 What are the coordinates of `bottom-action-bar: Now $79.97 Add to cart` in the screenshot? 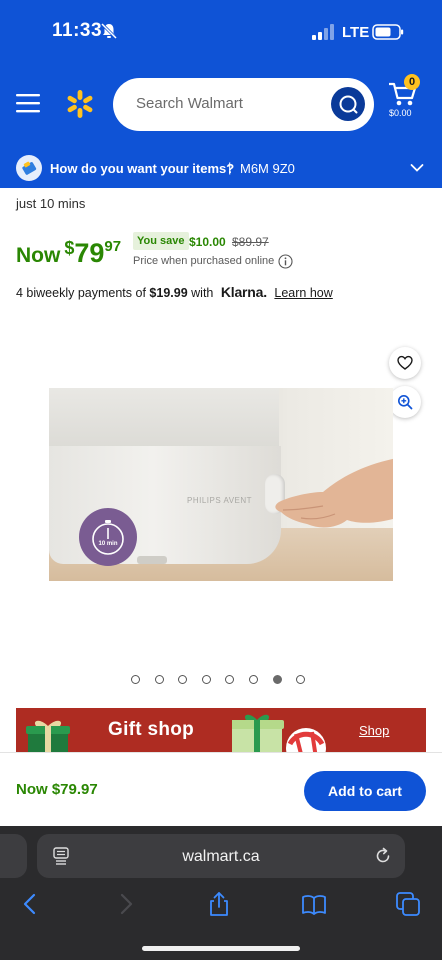 It's located at (221, 789).